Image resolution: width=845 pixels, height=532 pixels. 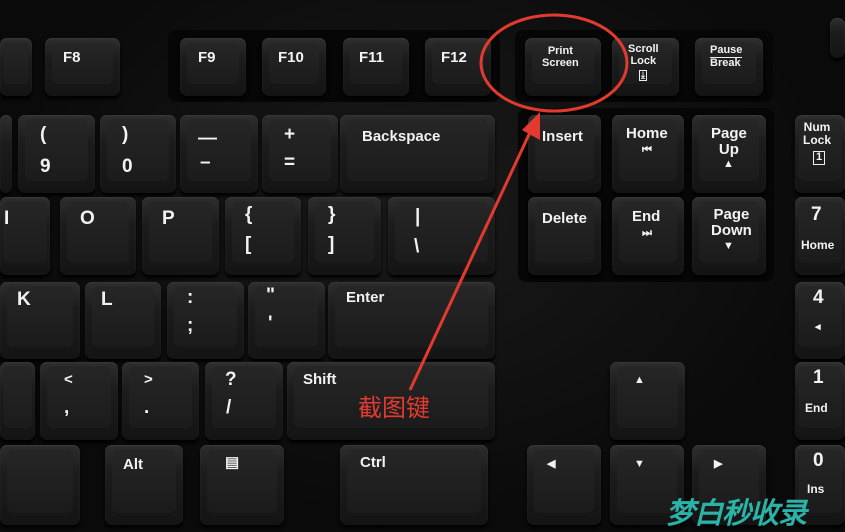 I want to click on watermark: 梦白秒收录, so click(x=736, y=513).